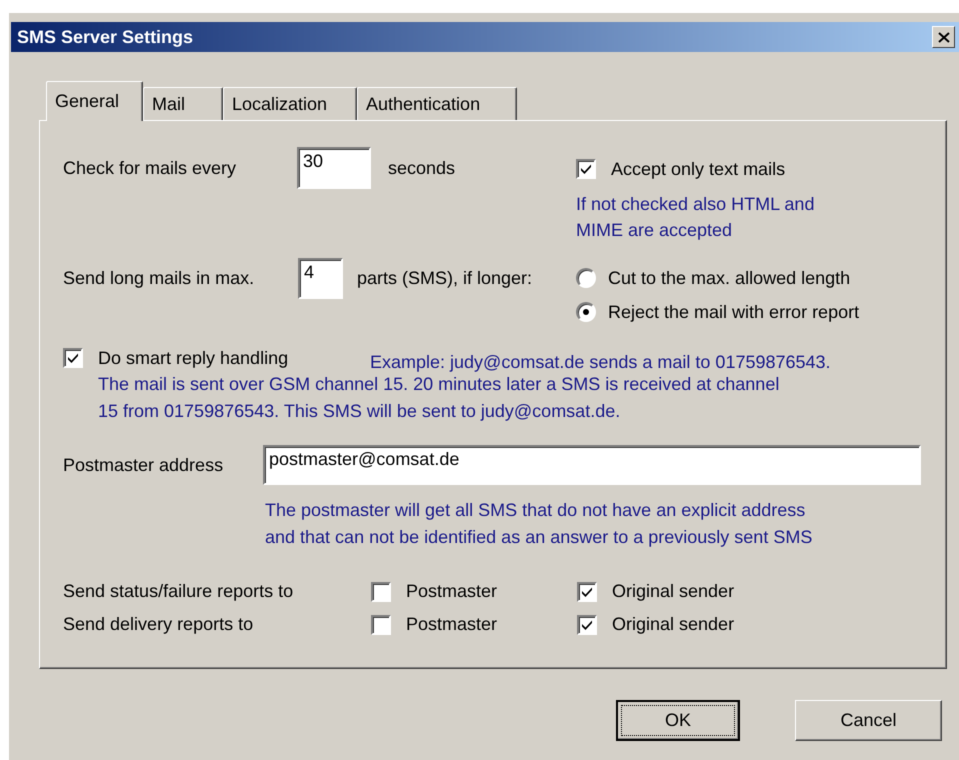  What do you see at coordinates (334, 168) in the screenshot?
I see `interval-field: 30` at bounding box center [334, 168].